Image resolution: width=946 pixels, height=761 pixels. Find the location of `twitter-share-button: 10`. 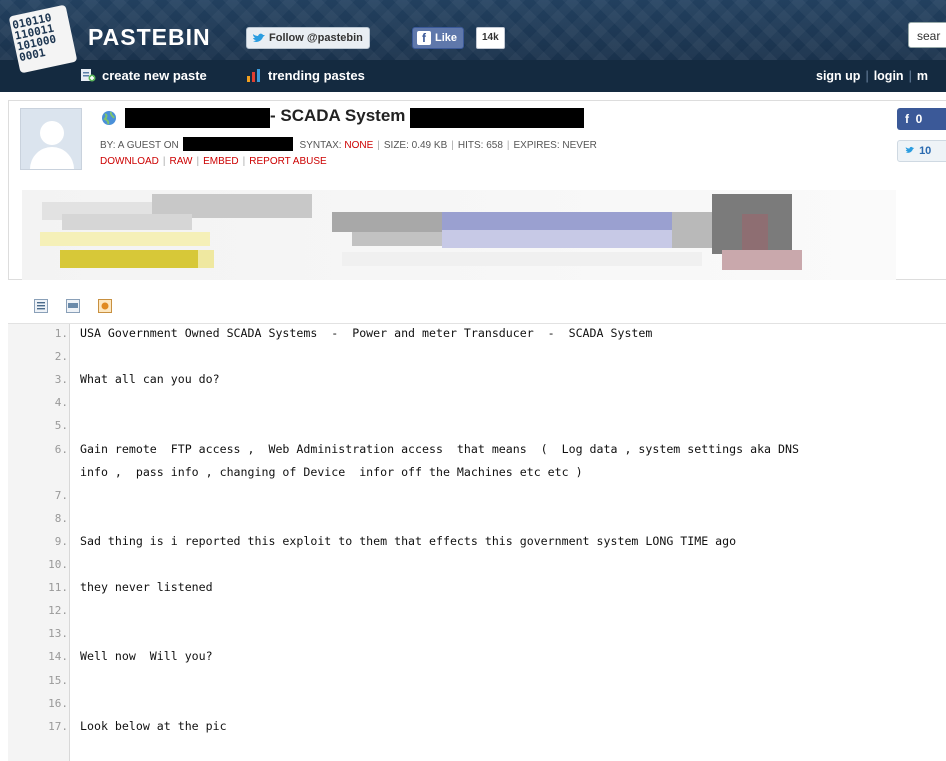

twitter-share-button: 10 is located at coordinates (921, 151).